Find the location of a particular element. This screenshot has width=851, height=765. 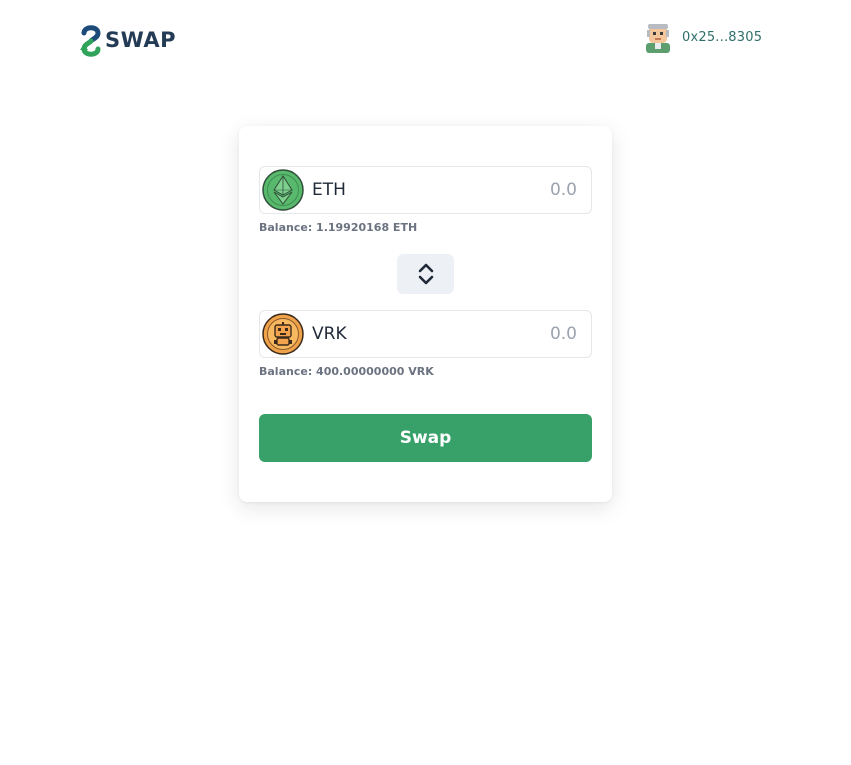

top-header: SWAP 0x25...8305 is located at coordinates (425, 40).